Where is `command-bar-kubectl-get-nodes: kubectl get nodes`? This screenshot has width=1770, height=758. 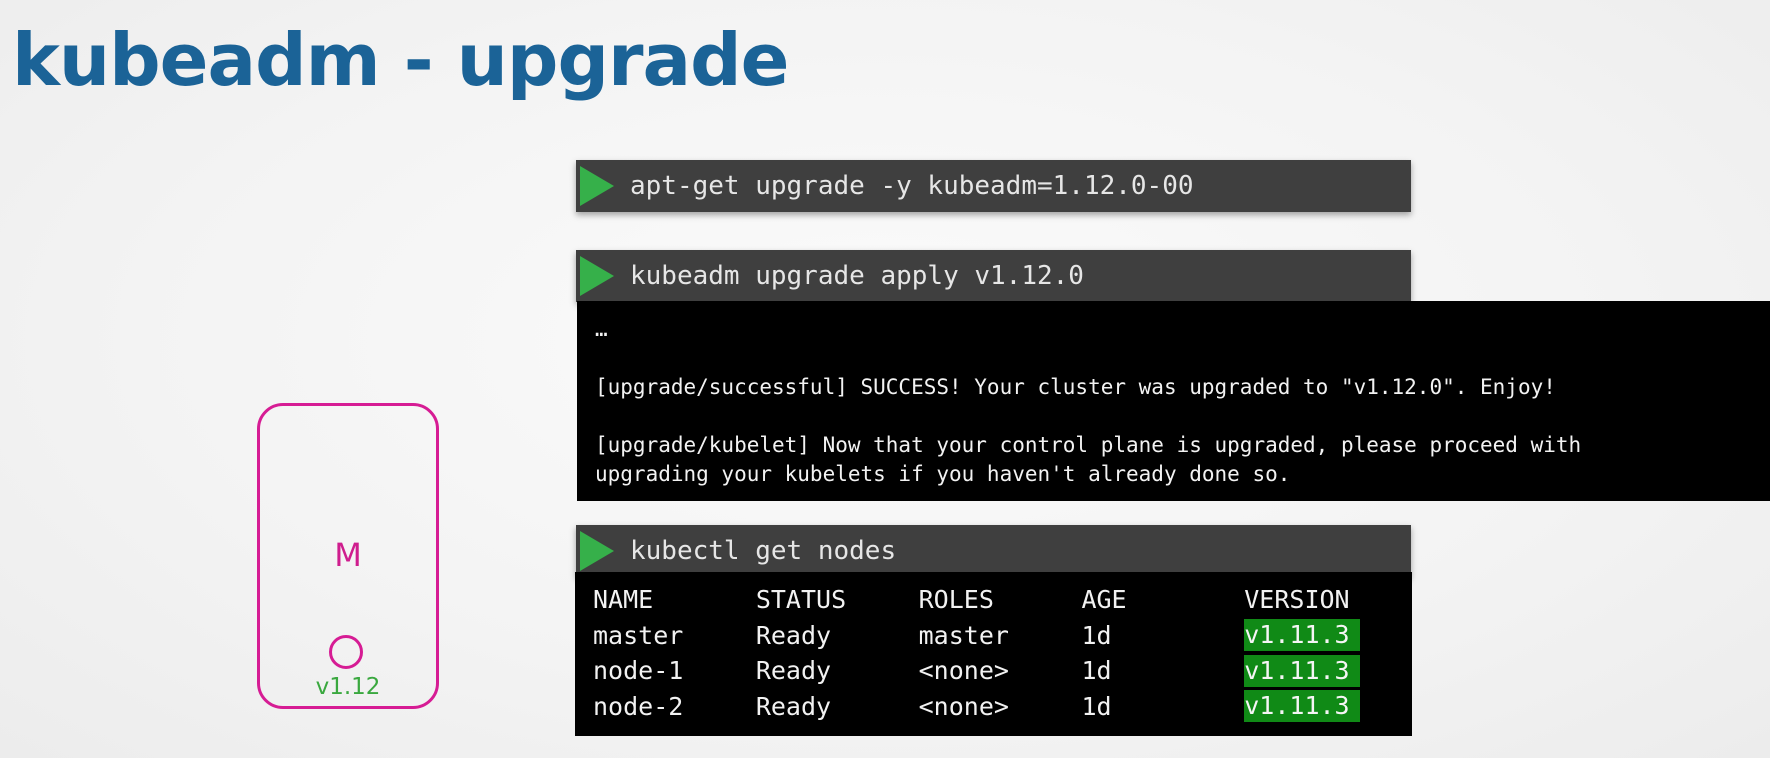
command-bar-kubectl-get-nodes: kubectl get nodes is located at coordinates (993, 551).